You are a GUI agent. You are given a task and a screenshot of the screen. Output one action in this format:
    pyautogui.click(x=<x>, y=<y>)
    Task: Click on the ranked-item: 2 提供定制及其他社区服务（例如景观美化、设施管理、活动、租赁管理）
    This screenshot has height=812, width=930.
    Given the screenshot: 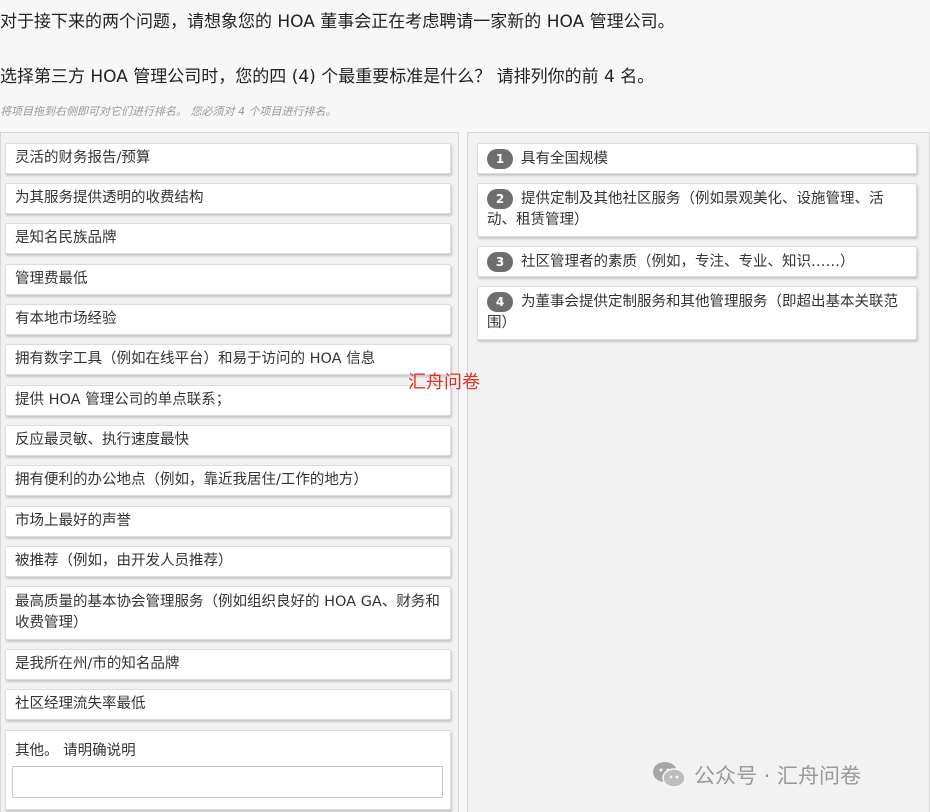 What is the action you would take?
    pyautogui.click(x=697, y=210)
    